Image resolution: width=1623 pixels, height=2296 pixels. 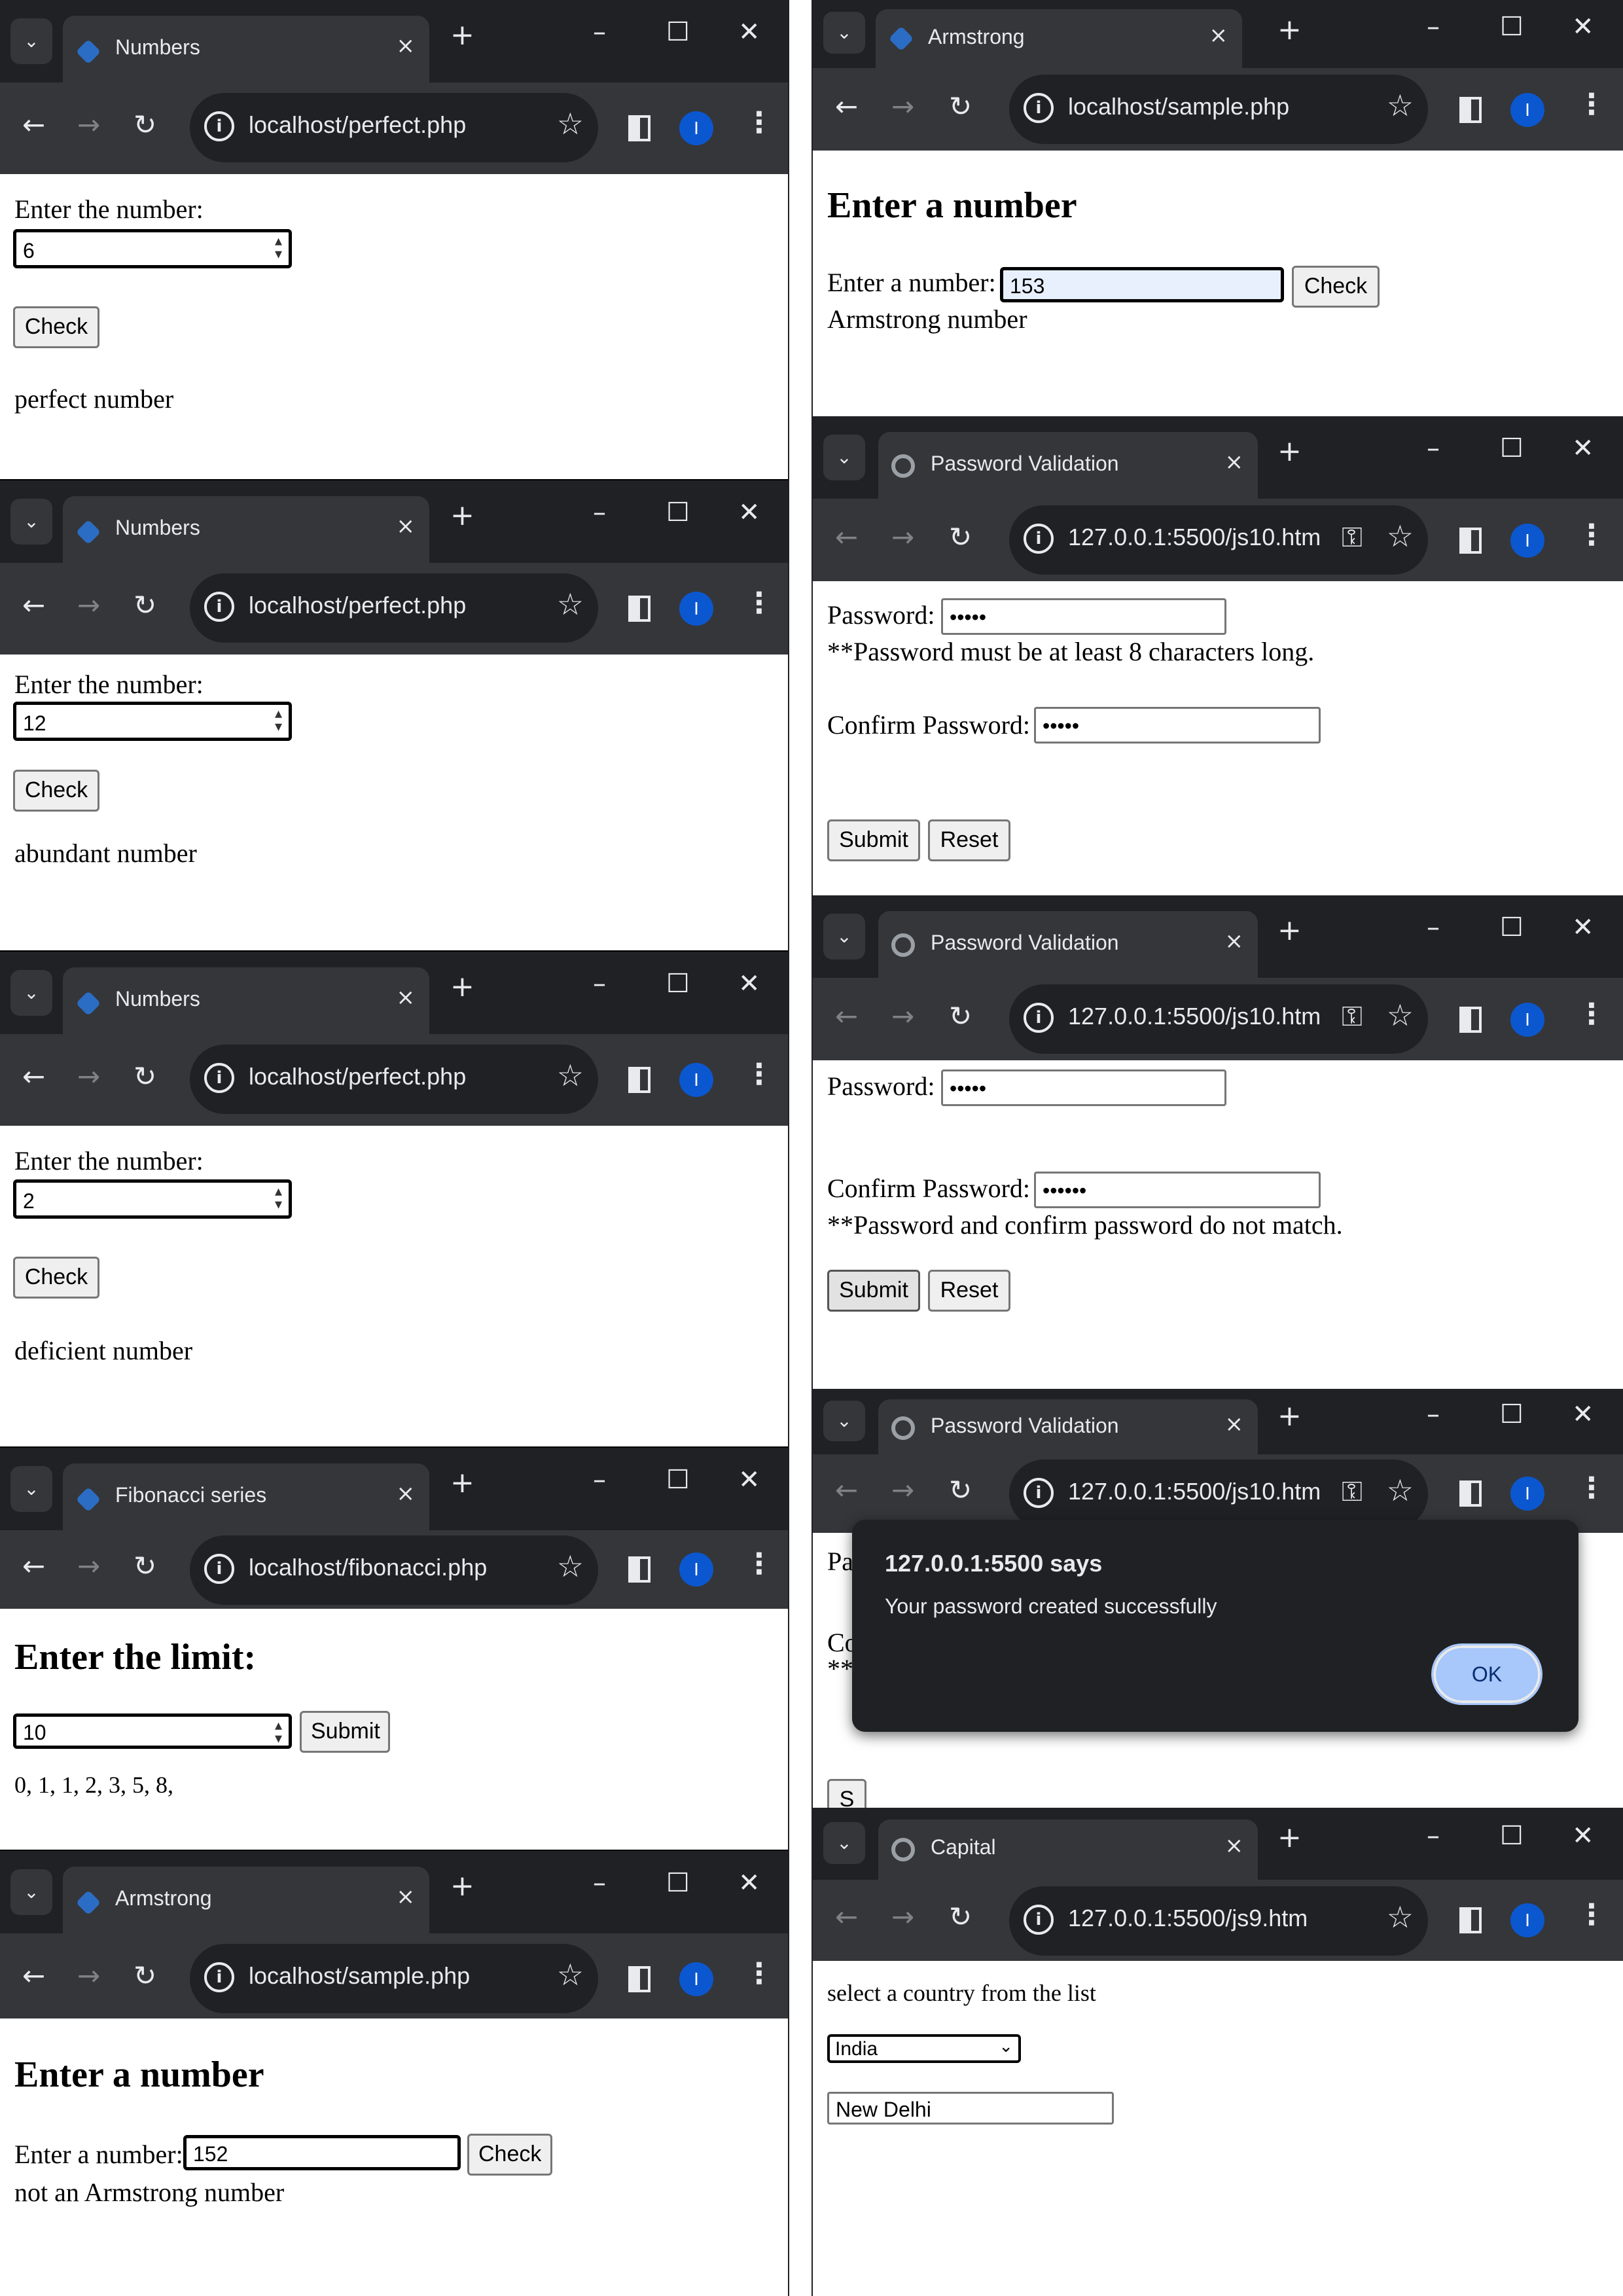 I want to click on url-text: localhost/perfect.php, so click(x=357, y=605).